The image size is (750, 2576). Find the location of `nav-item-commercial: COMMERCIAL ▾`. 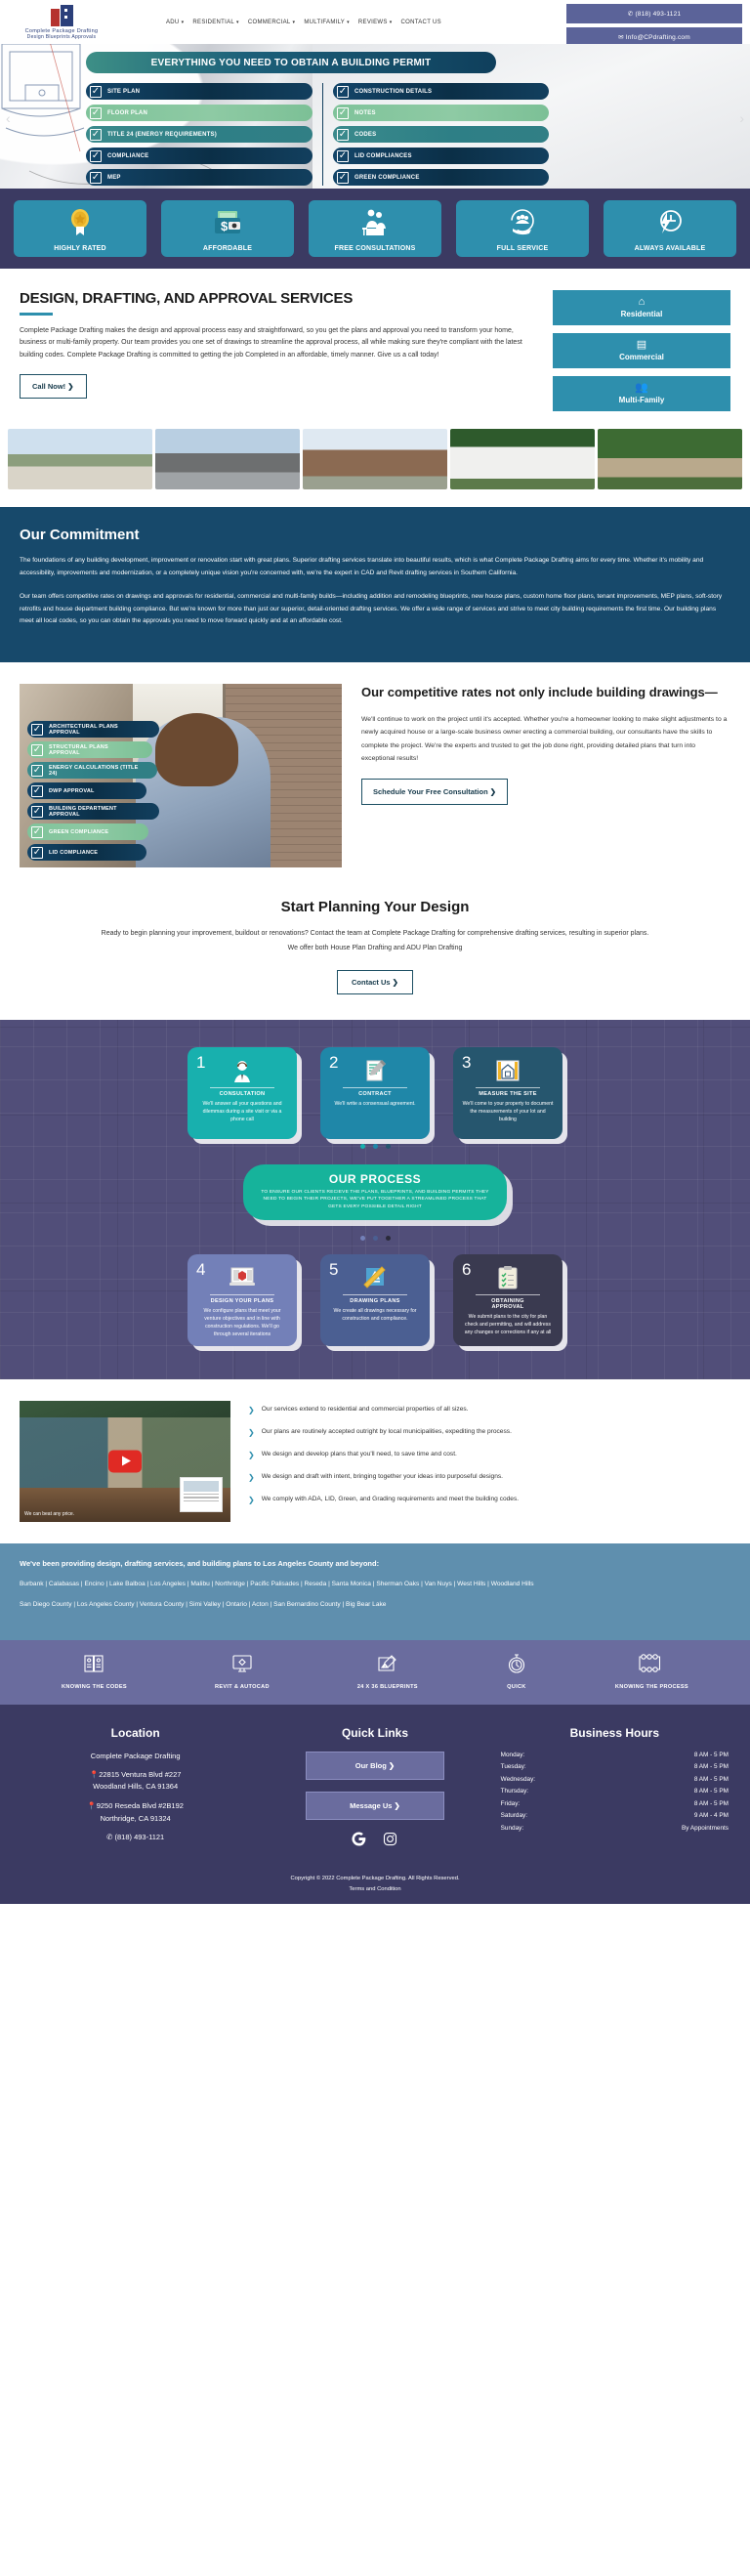

nav-item-commercial: COMMERCIAL ▾ is located at coordinates (271, 22).